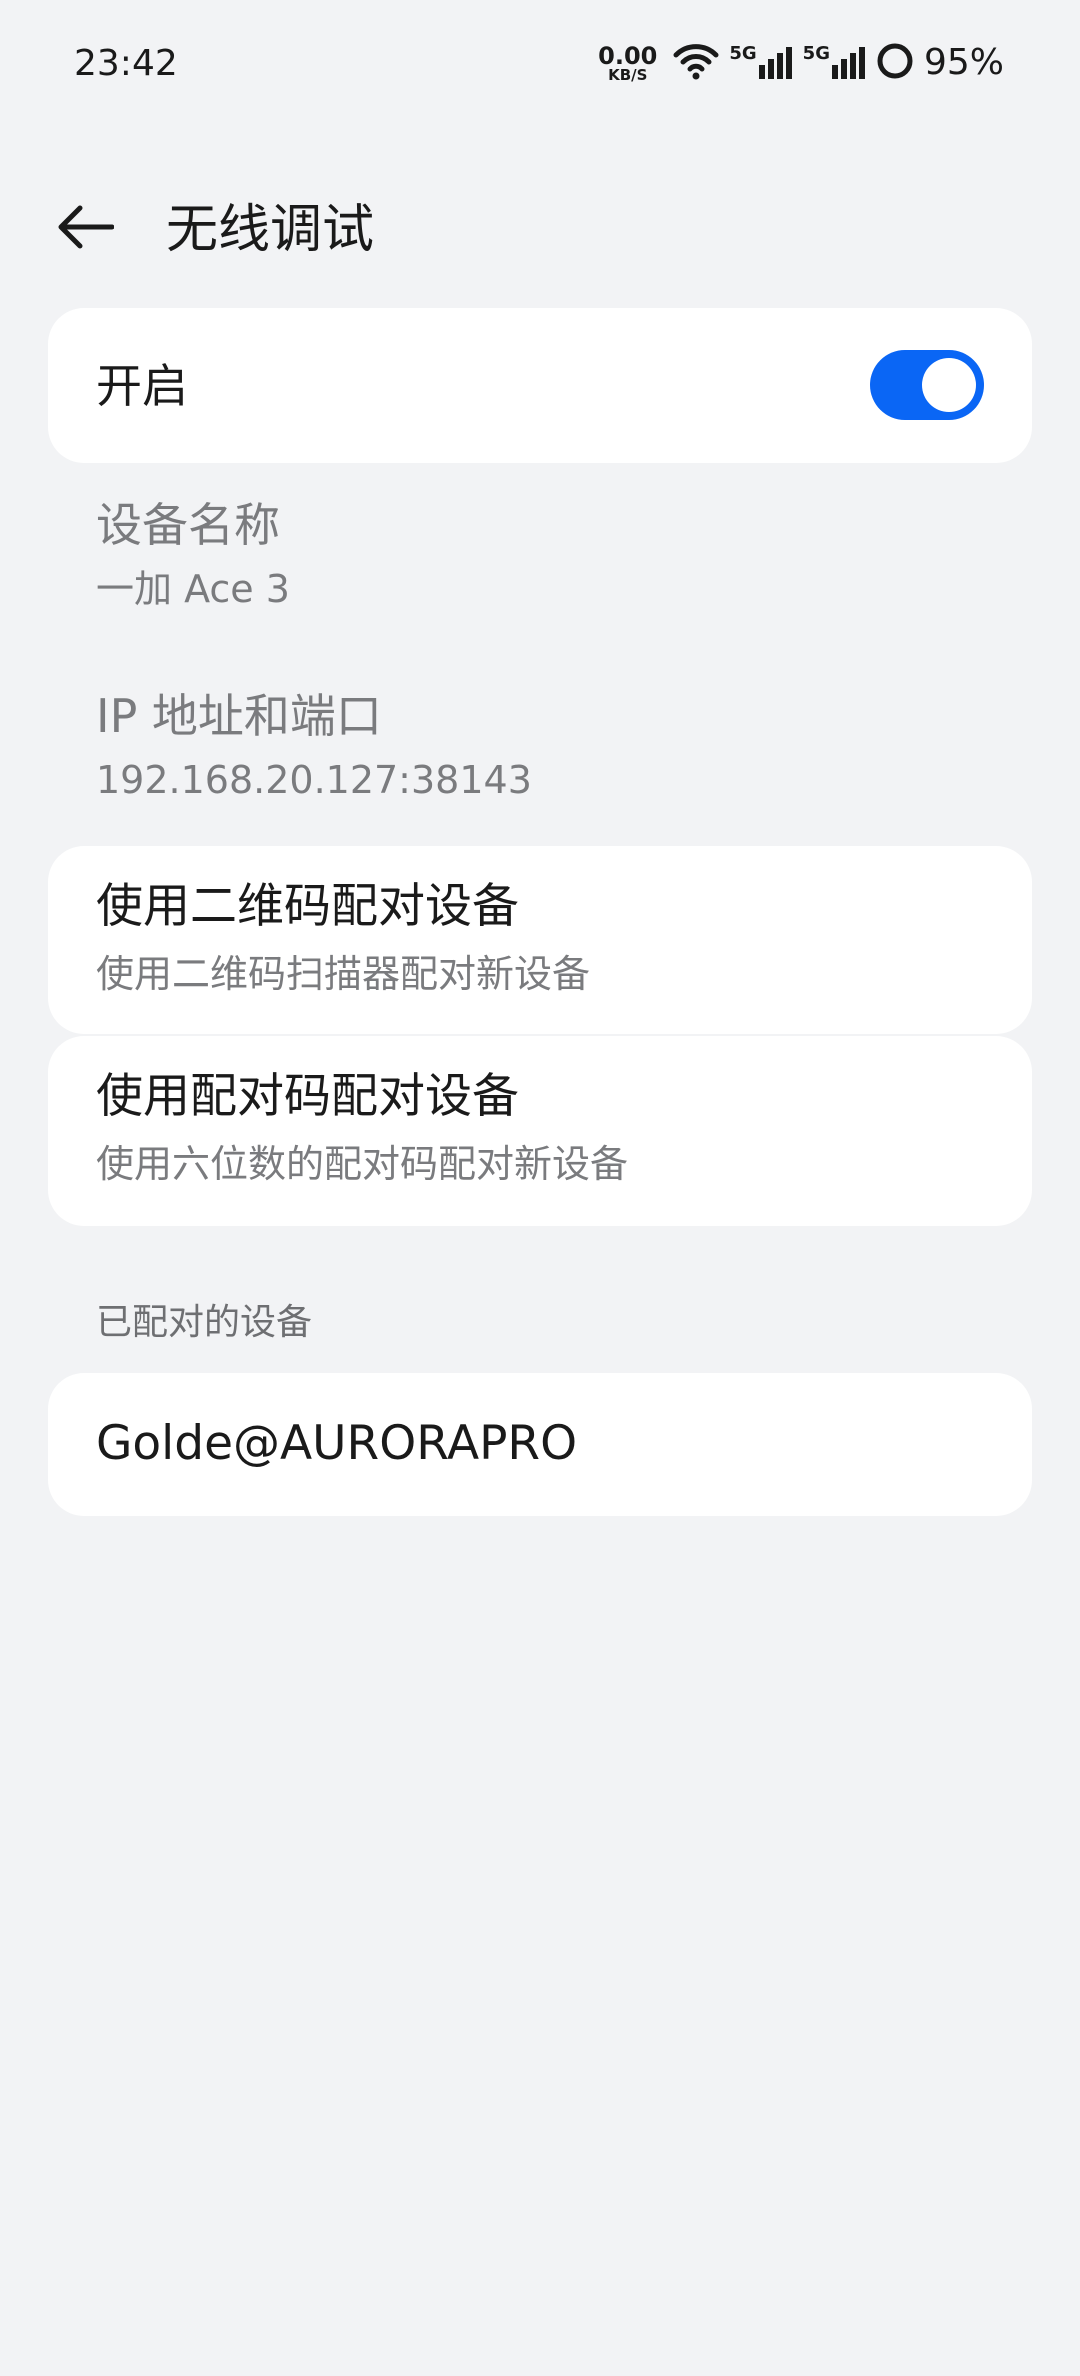 Image resolution: width=1080 pixels, height=2376 pixels. What do you see at coordinates (314, 780) in the screenshot?
I see `ip-port-value: 192.168.20.127:38143` at bounding box center [314, 780].